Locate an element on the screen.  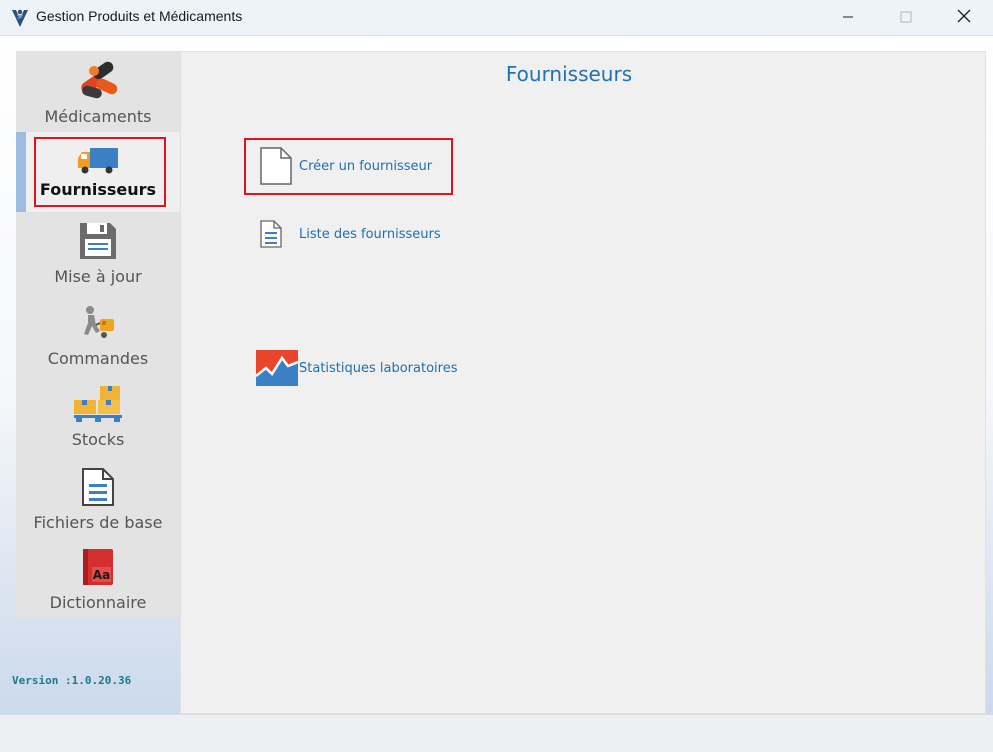
sidebar-item-label: Commandes is located at coordinates (98, 358).